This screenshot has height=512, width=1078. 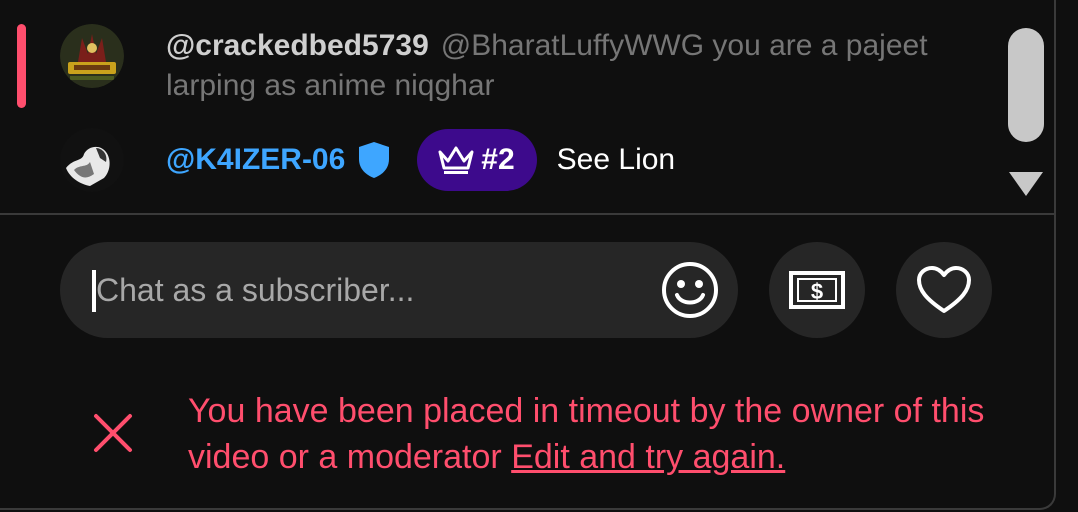 What do you see at coordinates (456, 160) in the screenshot?
I see `crown-icon` at bounding box center [456, 160].